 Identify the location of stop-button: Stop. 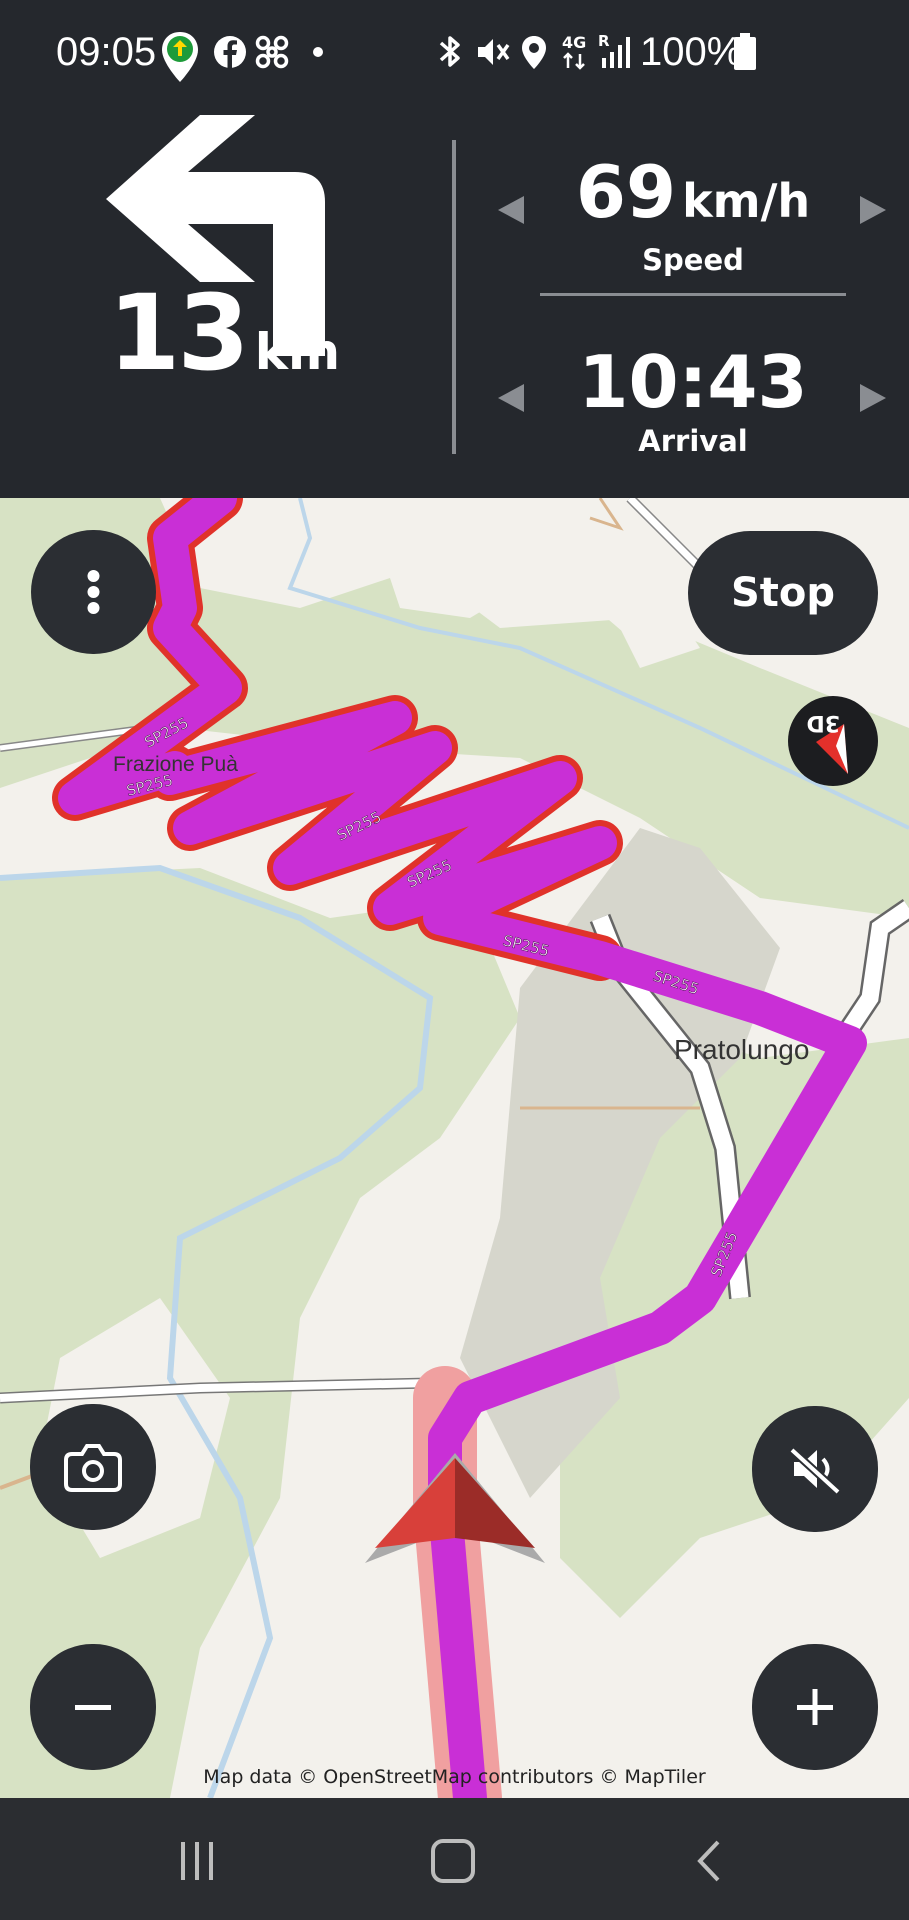
(783, 593).